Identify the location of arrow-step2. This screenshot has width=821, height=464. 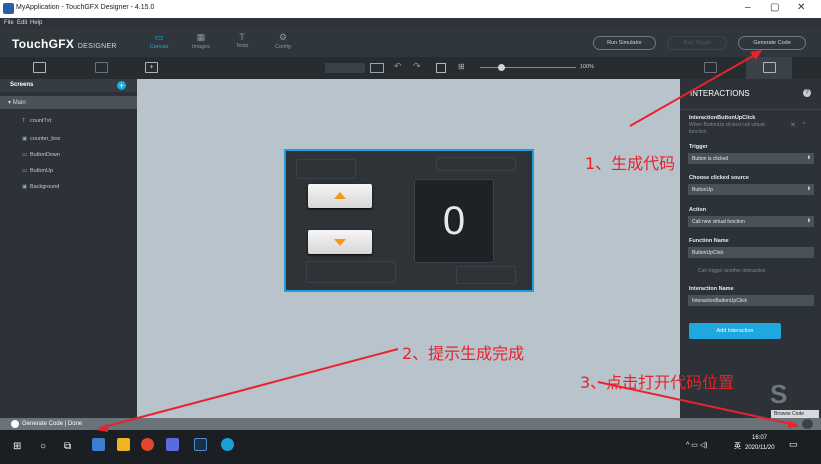
(249, 388).